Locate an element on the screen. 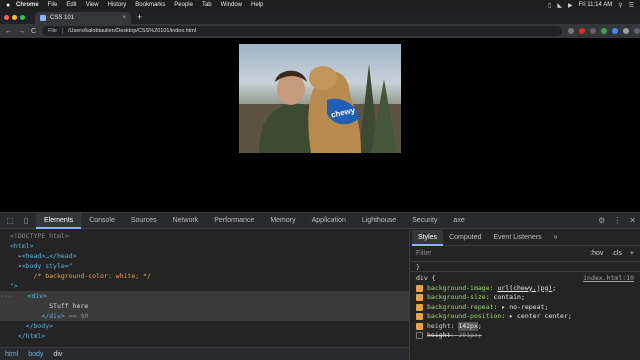  declaration-checkbox-unchecked is located at coordinates (419, 336).